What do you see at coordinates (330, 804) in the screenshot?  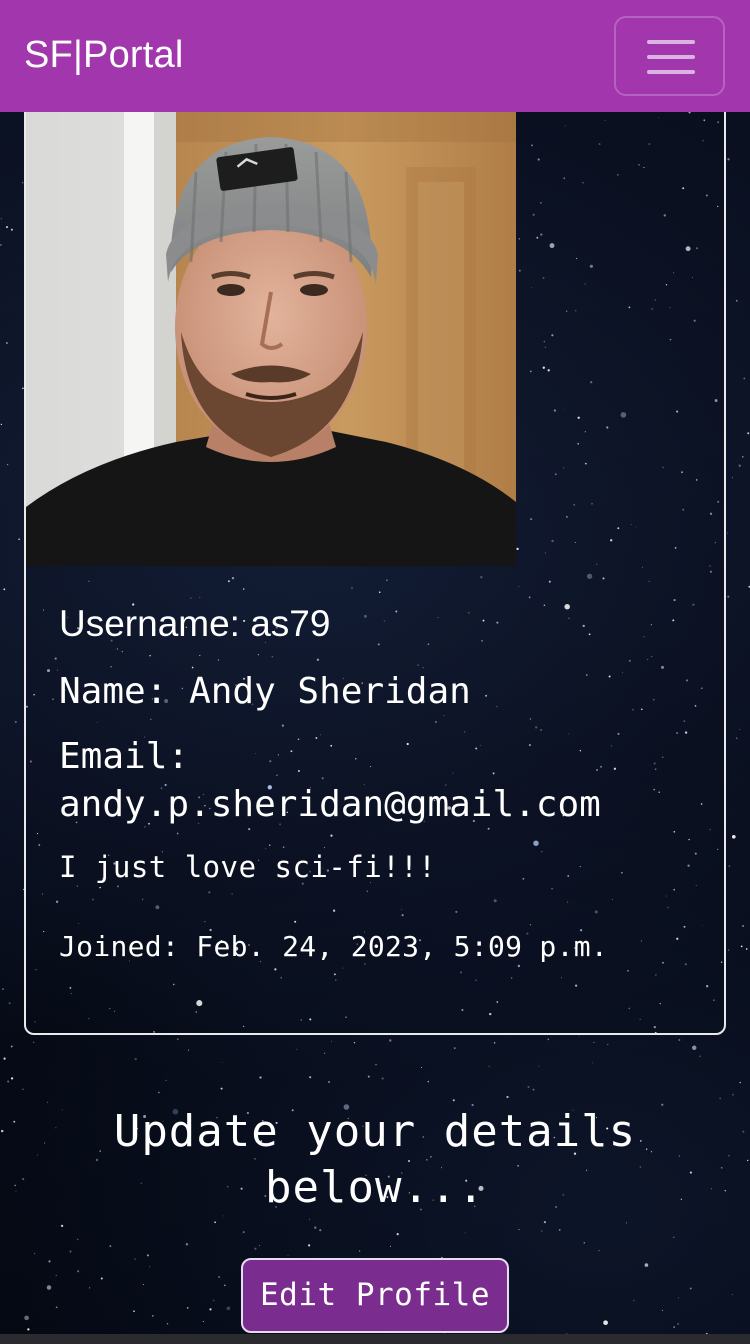 I see `email-value: andy.p.sheridan@gmail.com` at bounding box center [330, 804].